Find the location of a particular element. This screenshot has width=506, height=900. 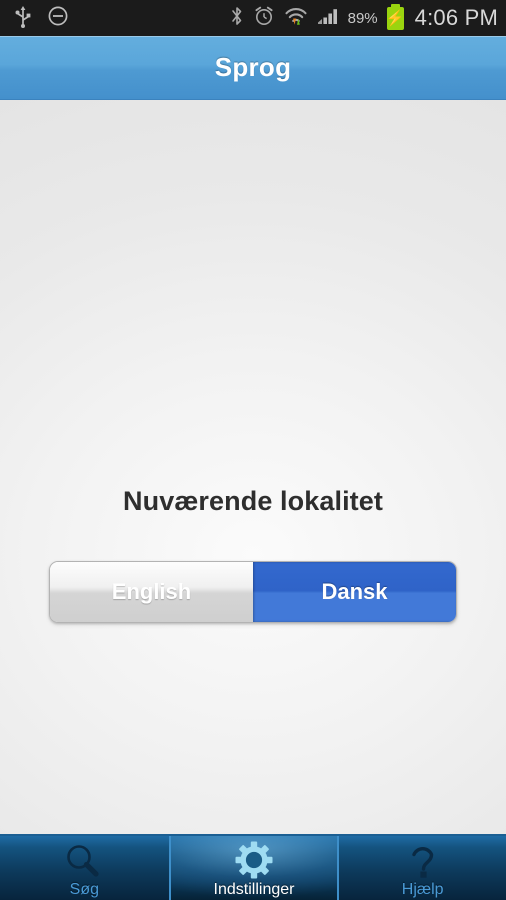

segment-english-label: English is located at coordinates (151, 591).